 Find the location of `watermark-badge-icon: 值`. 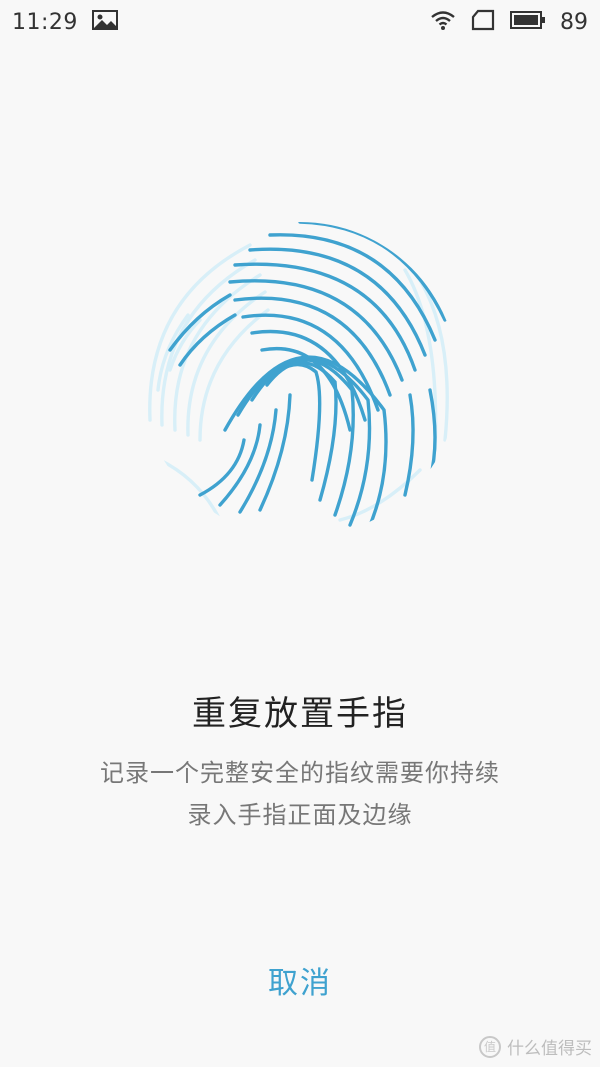

watermark-badge-icon: 值 is located at coordinates (490, 1046).